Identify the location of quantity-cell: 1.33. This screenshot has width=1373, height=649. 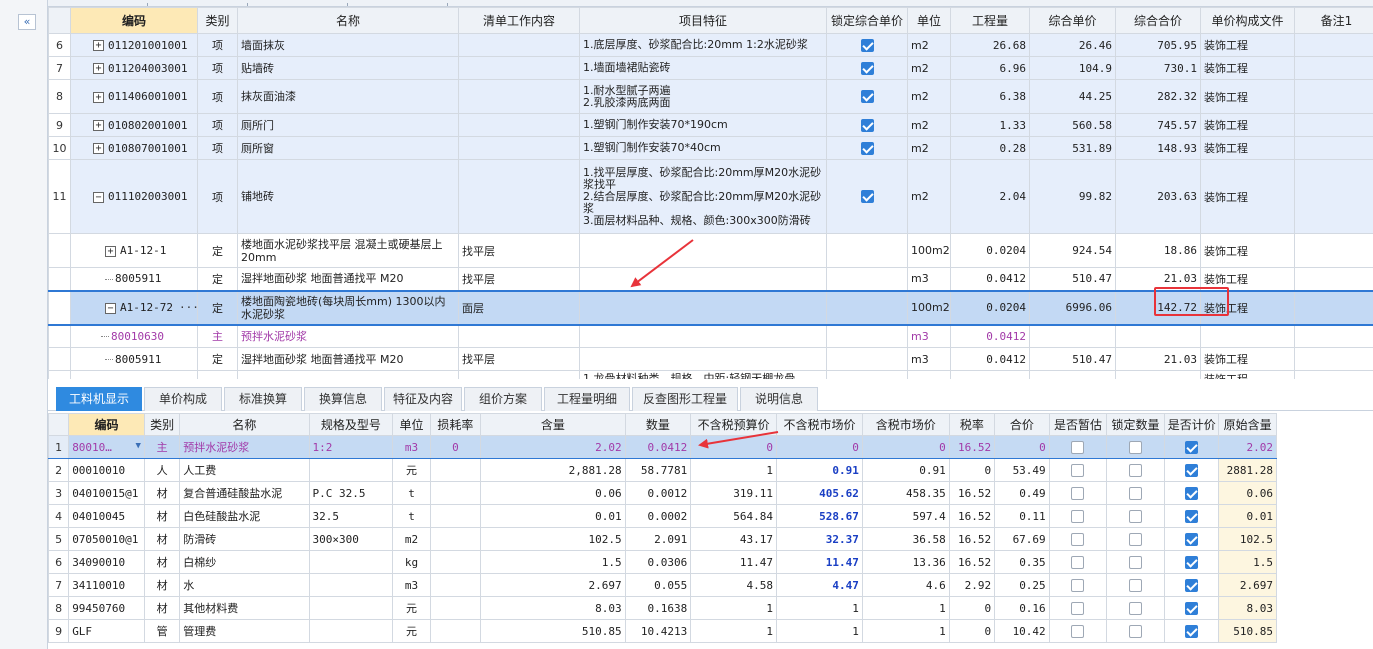
(990, 125).